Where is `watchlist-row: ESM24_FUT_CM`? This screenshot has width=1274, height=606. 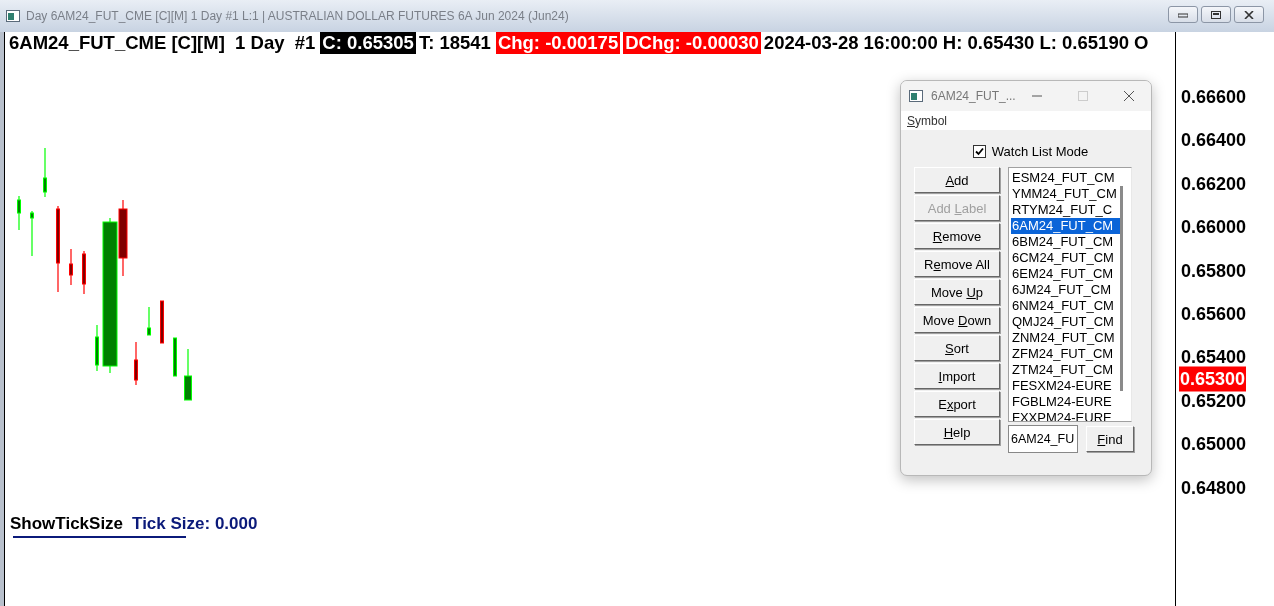 watchlist-row: ESM24_FUT_CM is located at coordinates (1065, 178).